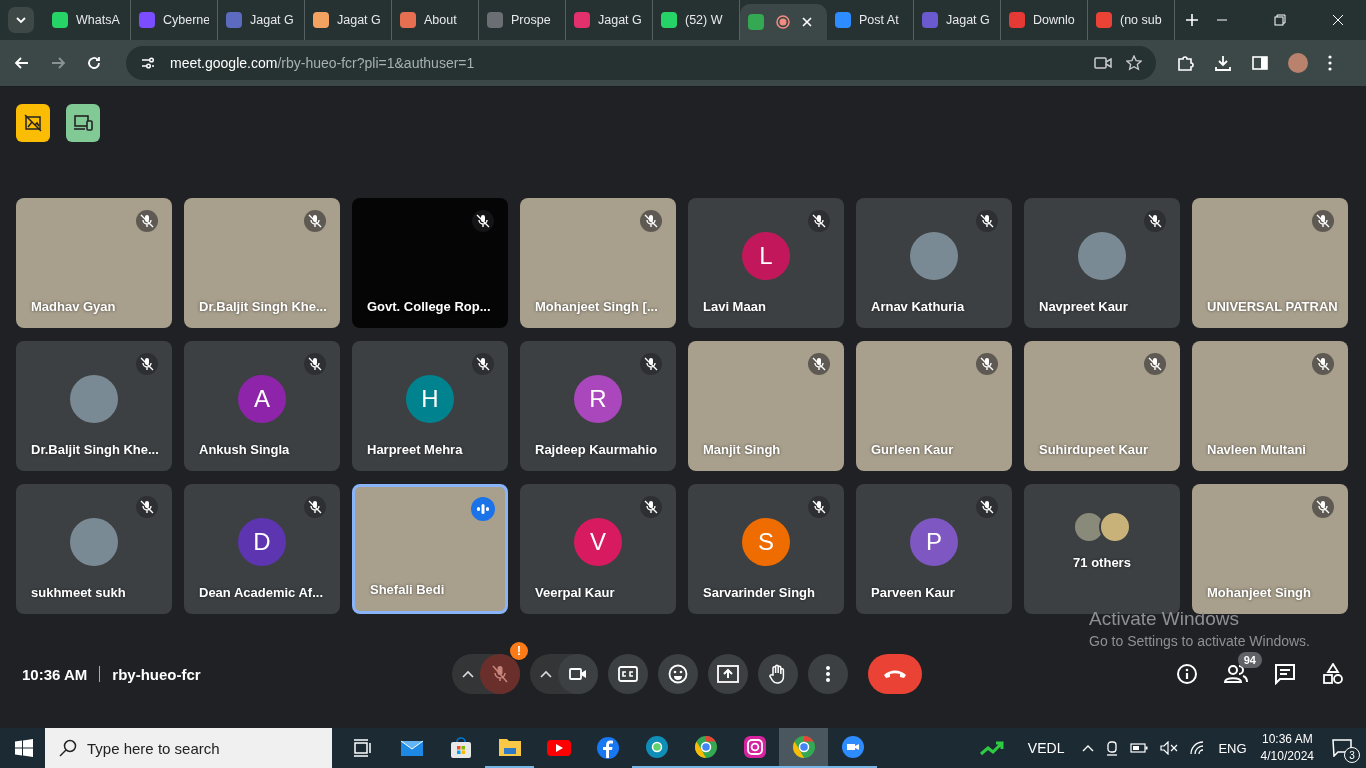 This screenshot has height=768, width=1366. I want to click on more-vert-icon, so click(828, 674).